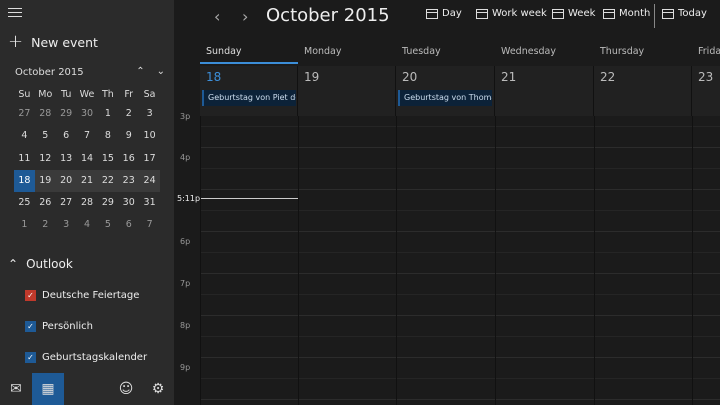  Describe the element at coordinates (249, 98) in the screenshot. I see `event-birthday: Geburtstag von Piet de` at that location.